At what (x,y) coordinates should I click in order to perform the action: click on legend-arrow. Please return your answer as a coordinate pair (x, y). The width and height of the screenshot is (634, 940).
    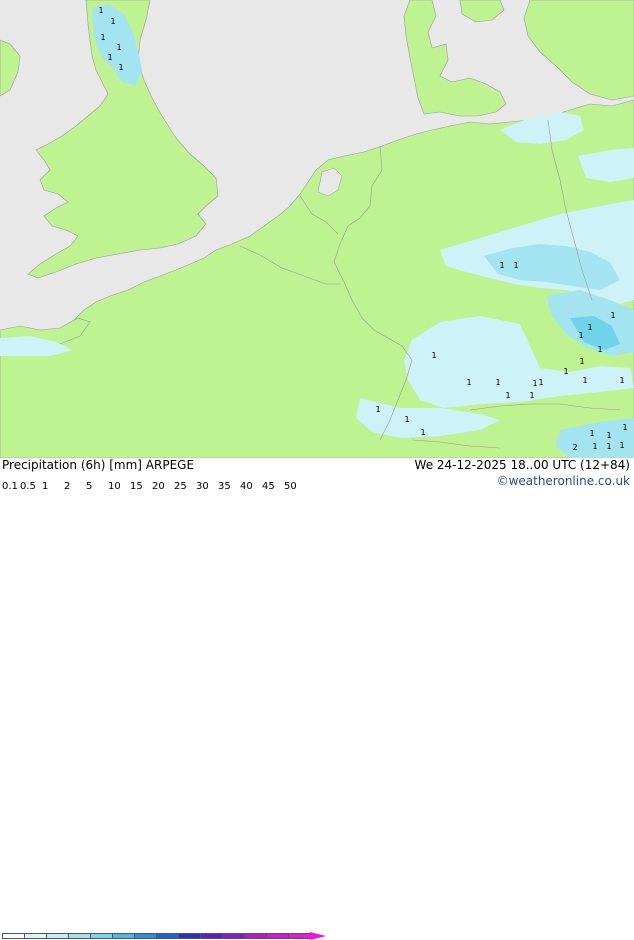
    Looking at the image, I should click on (318, 936).